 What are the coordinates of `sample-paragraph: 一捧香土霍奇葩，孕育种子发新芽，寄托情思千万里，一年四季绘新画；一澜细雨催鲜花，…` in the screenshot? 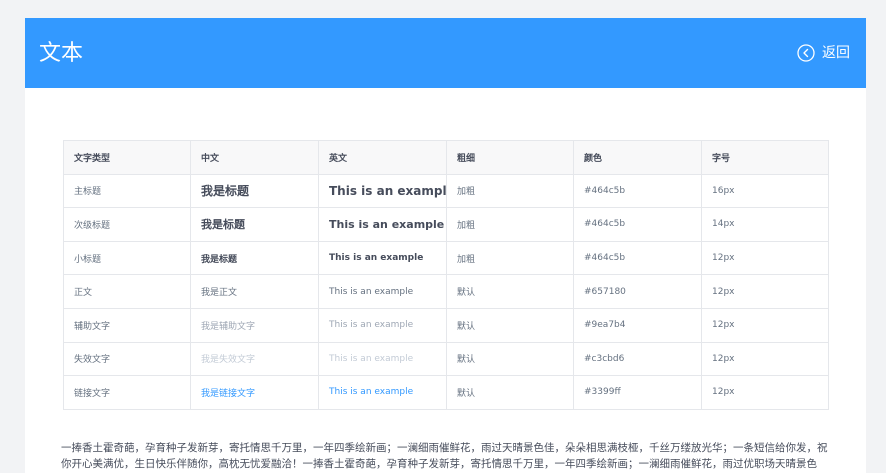 It's located at (444, 456).